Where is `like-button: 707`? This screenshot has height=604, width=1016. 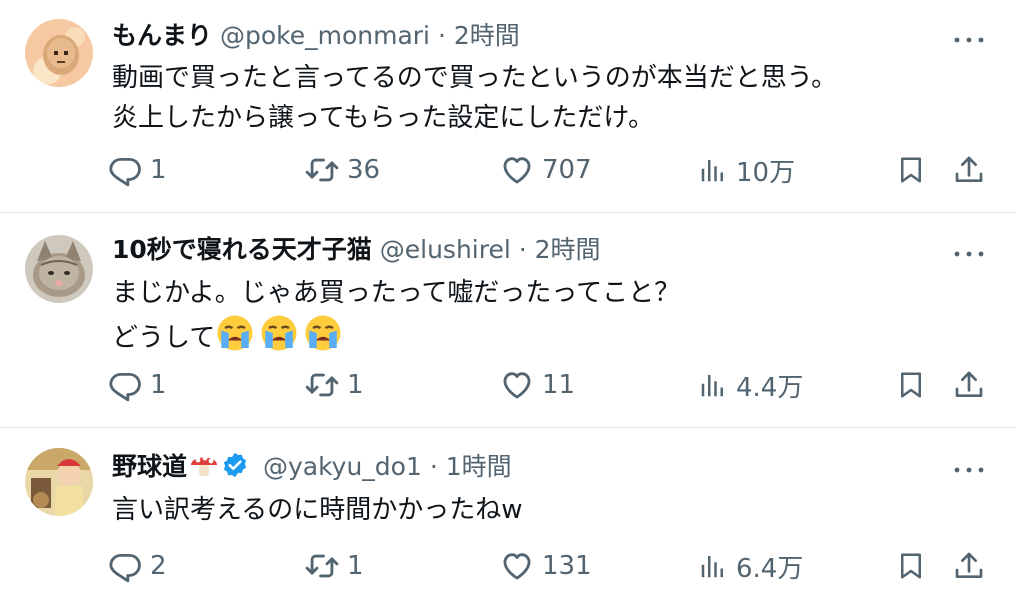
like-button: 707 is located at coordinates (546, 170).